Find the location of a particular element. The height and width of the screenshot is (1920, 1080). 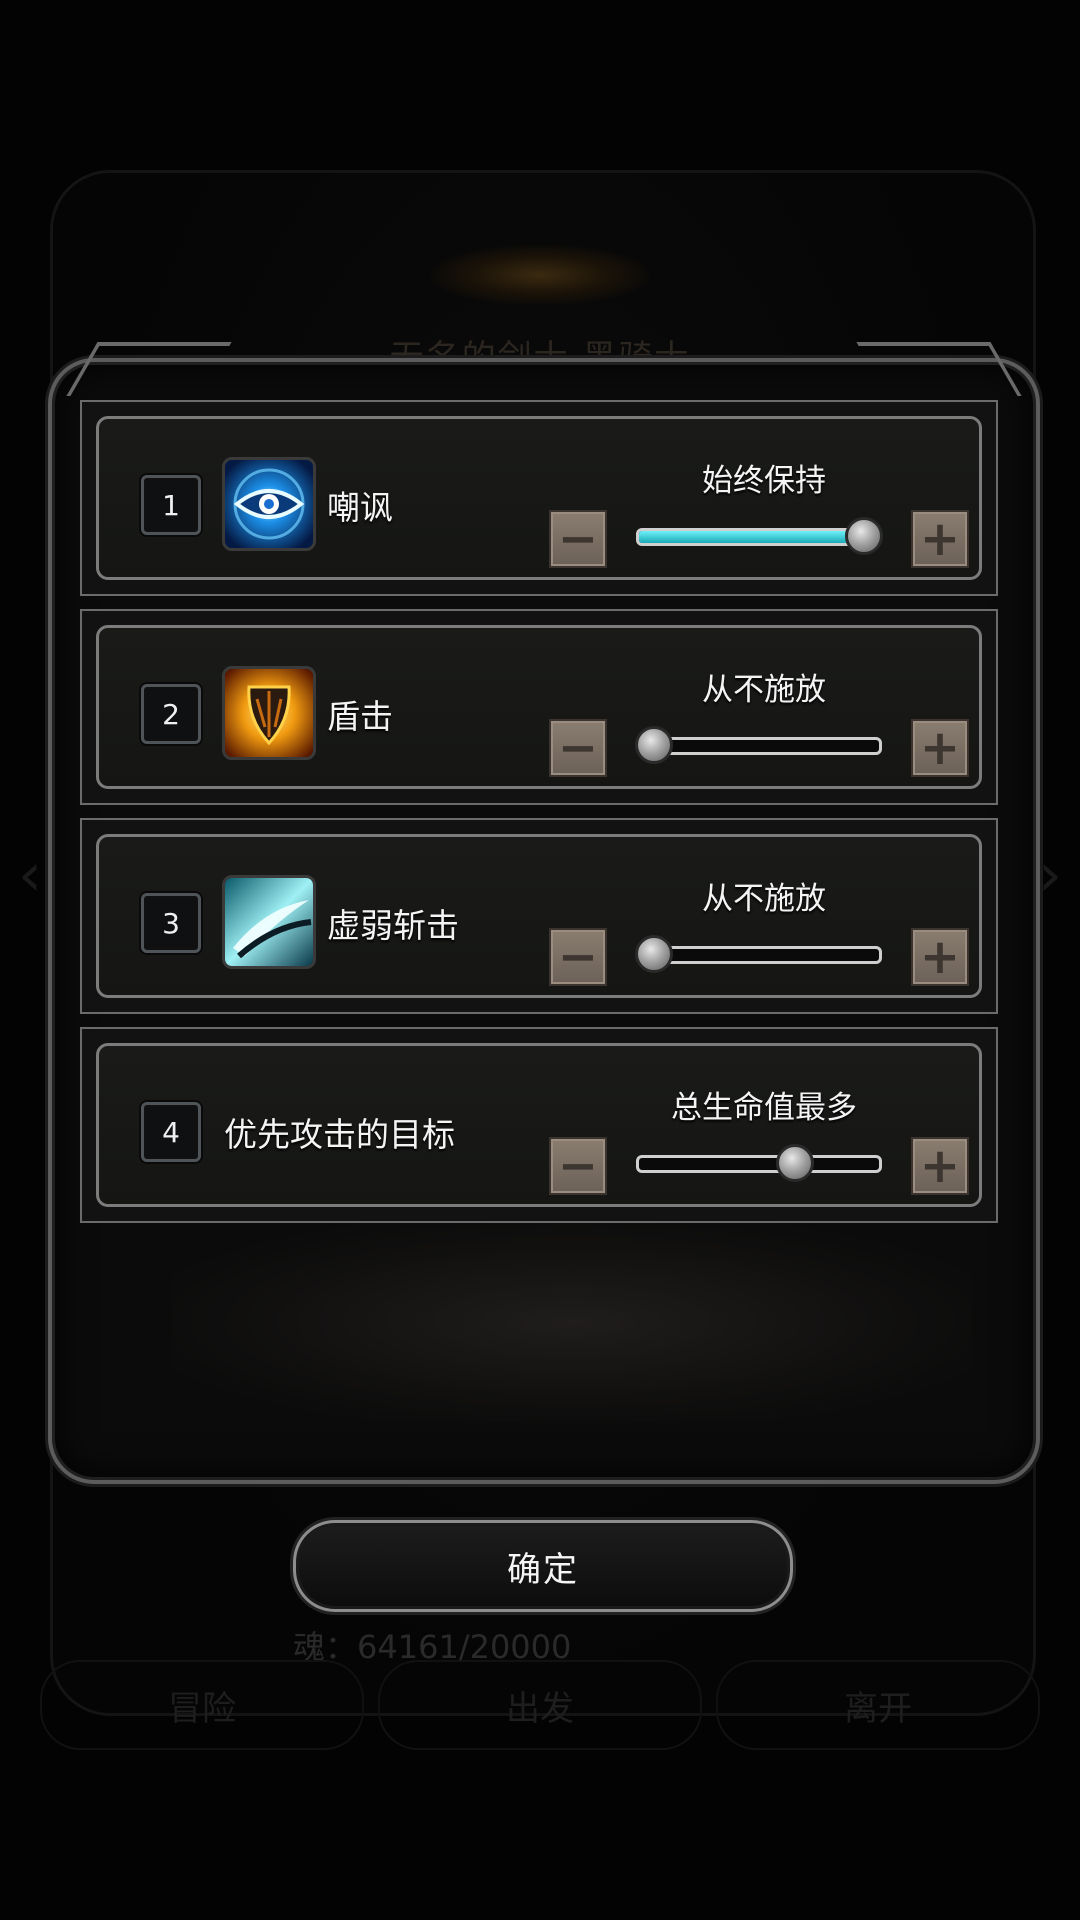

setting-row-weak-slash: 3 虚弱斩击 从不施放 − + is located at coordinates (539, 916).